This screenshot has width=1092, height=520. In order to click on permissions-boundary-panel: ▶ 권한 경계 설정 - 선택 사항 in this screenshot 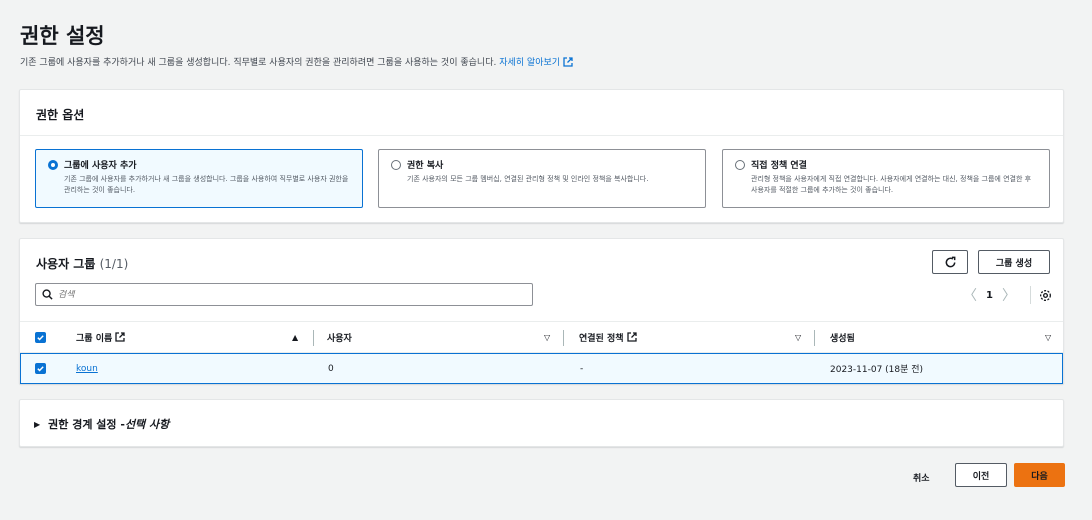, I will do `click(541, 423)`.